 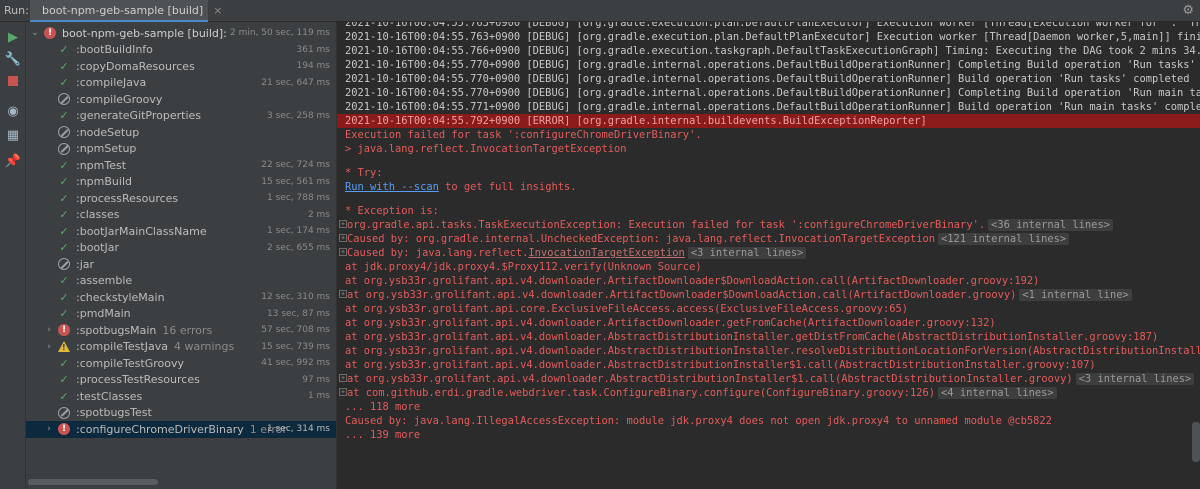 What do you see at coordinates (600, 11) in the screenshot?
I see `run-tab-bar: Run: boot-npm-geb-sample [build] × ⚙` at bounding box center [600, 11].